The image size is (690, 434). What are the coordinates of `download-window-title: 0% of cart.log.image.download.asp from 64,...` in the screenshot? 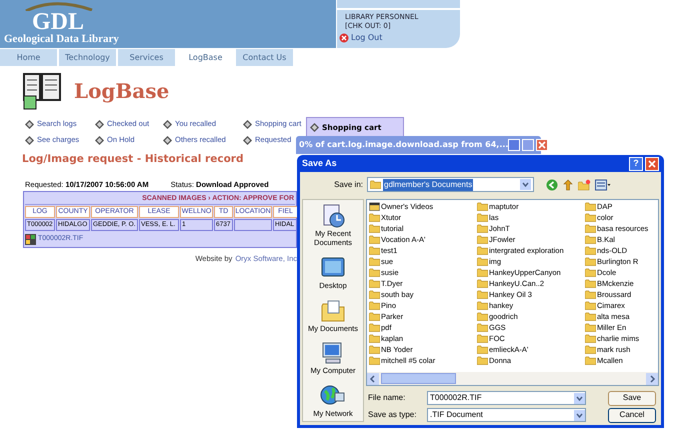 It's located at (403, 145).